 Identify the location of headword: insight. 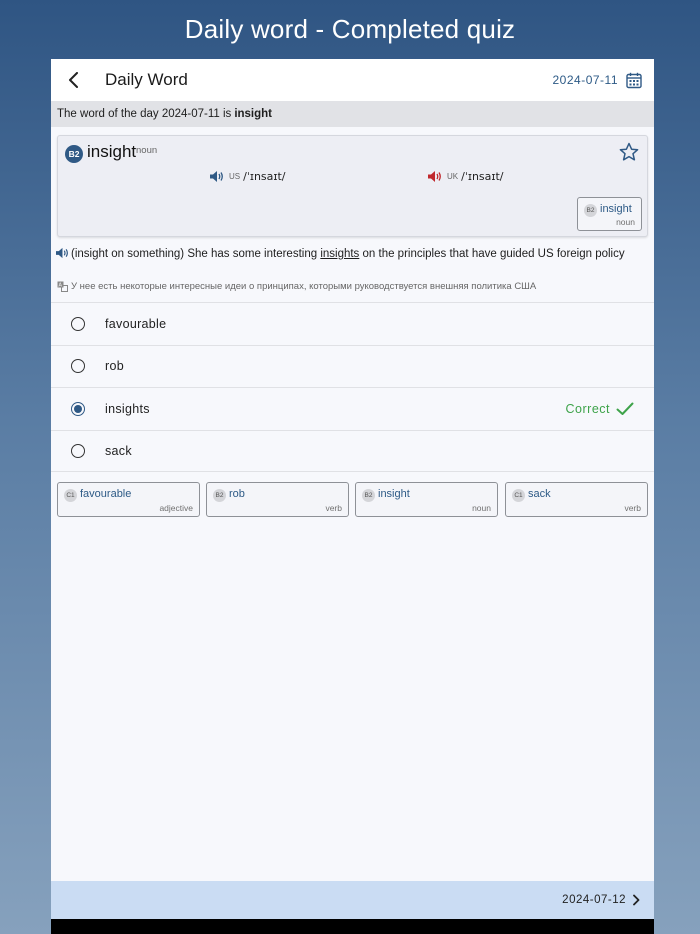
(112, 151).